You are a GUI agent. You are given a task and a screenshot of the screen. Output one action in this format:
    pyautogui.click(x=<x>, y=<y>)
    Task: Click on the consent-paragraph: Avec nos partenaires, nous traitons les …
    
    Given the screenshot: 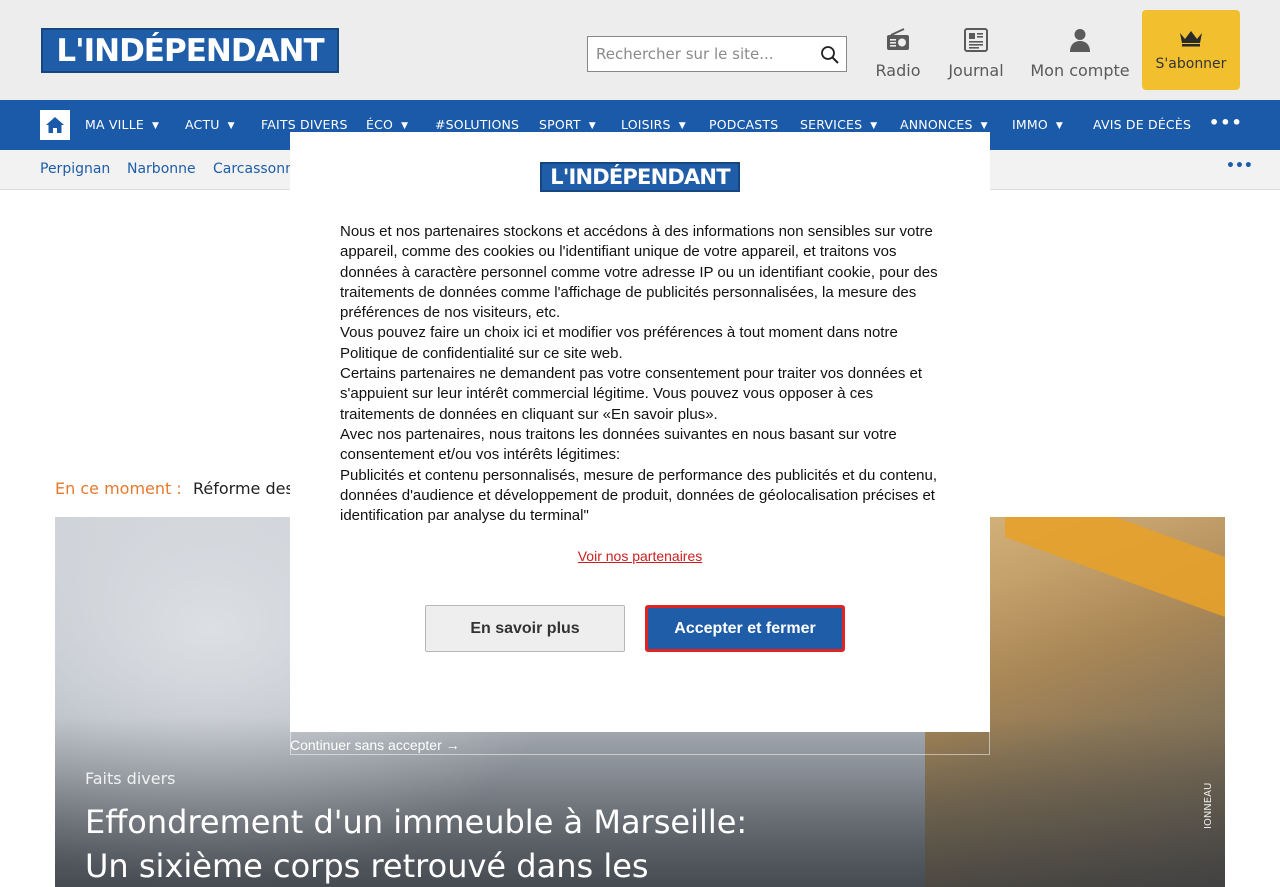 What is the action you would take?
    pyautogui.click(x=618, y=444)
    